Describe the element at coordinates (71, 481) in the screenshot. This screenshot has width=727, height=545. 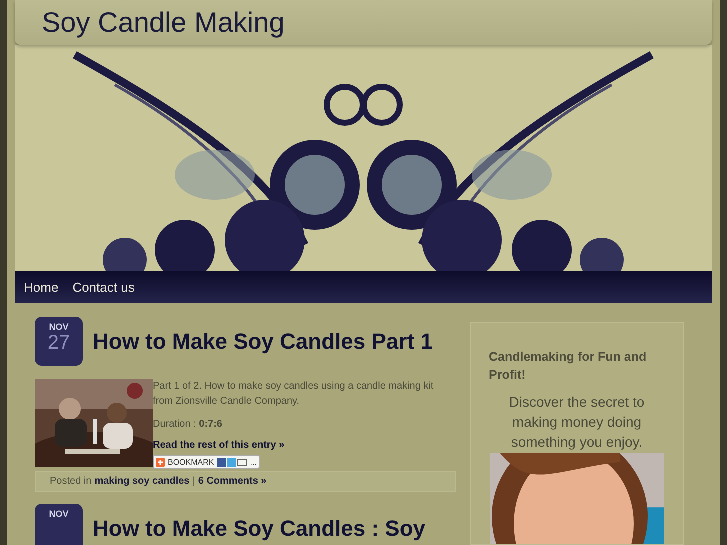
I see `posted-in-label: Posted in` at that location.